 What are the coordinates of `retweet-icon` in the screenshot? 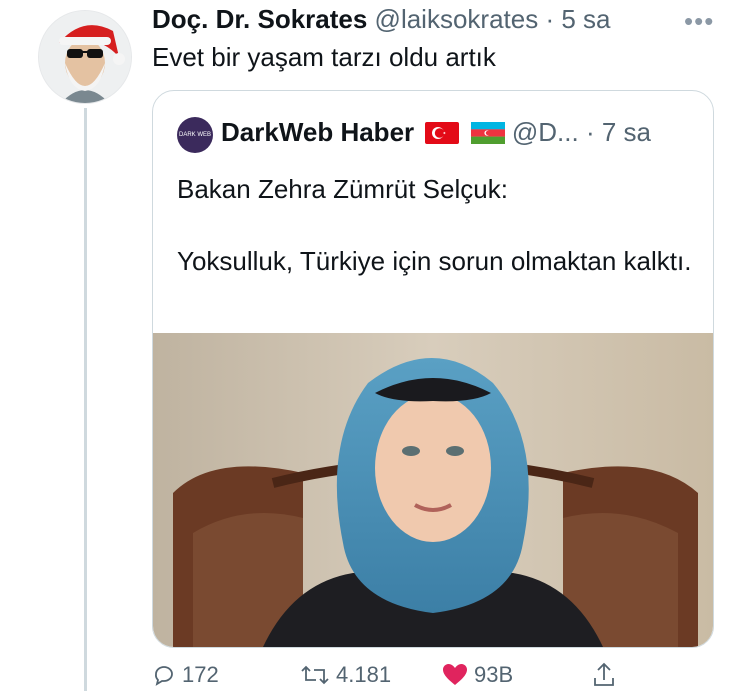 It's located at (315, 675).